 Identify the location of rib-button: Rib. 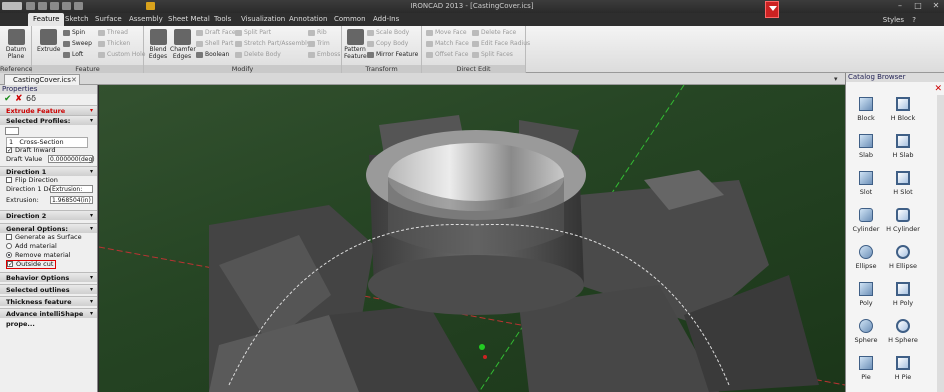
(317, 33).